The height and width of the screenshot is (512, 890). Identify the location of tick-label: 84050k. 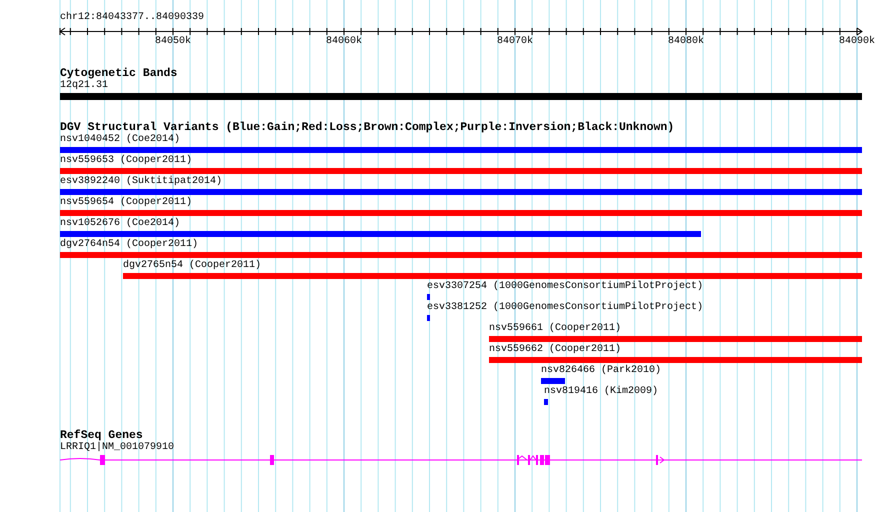
(173, 41).